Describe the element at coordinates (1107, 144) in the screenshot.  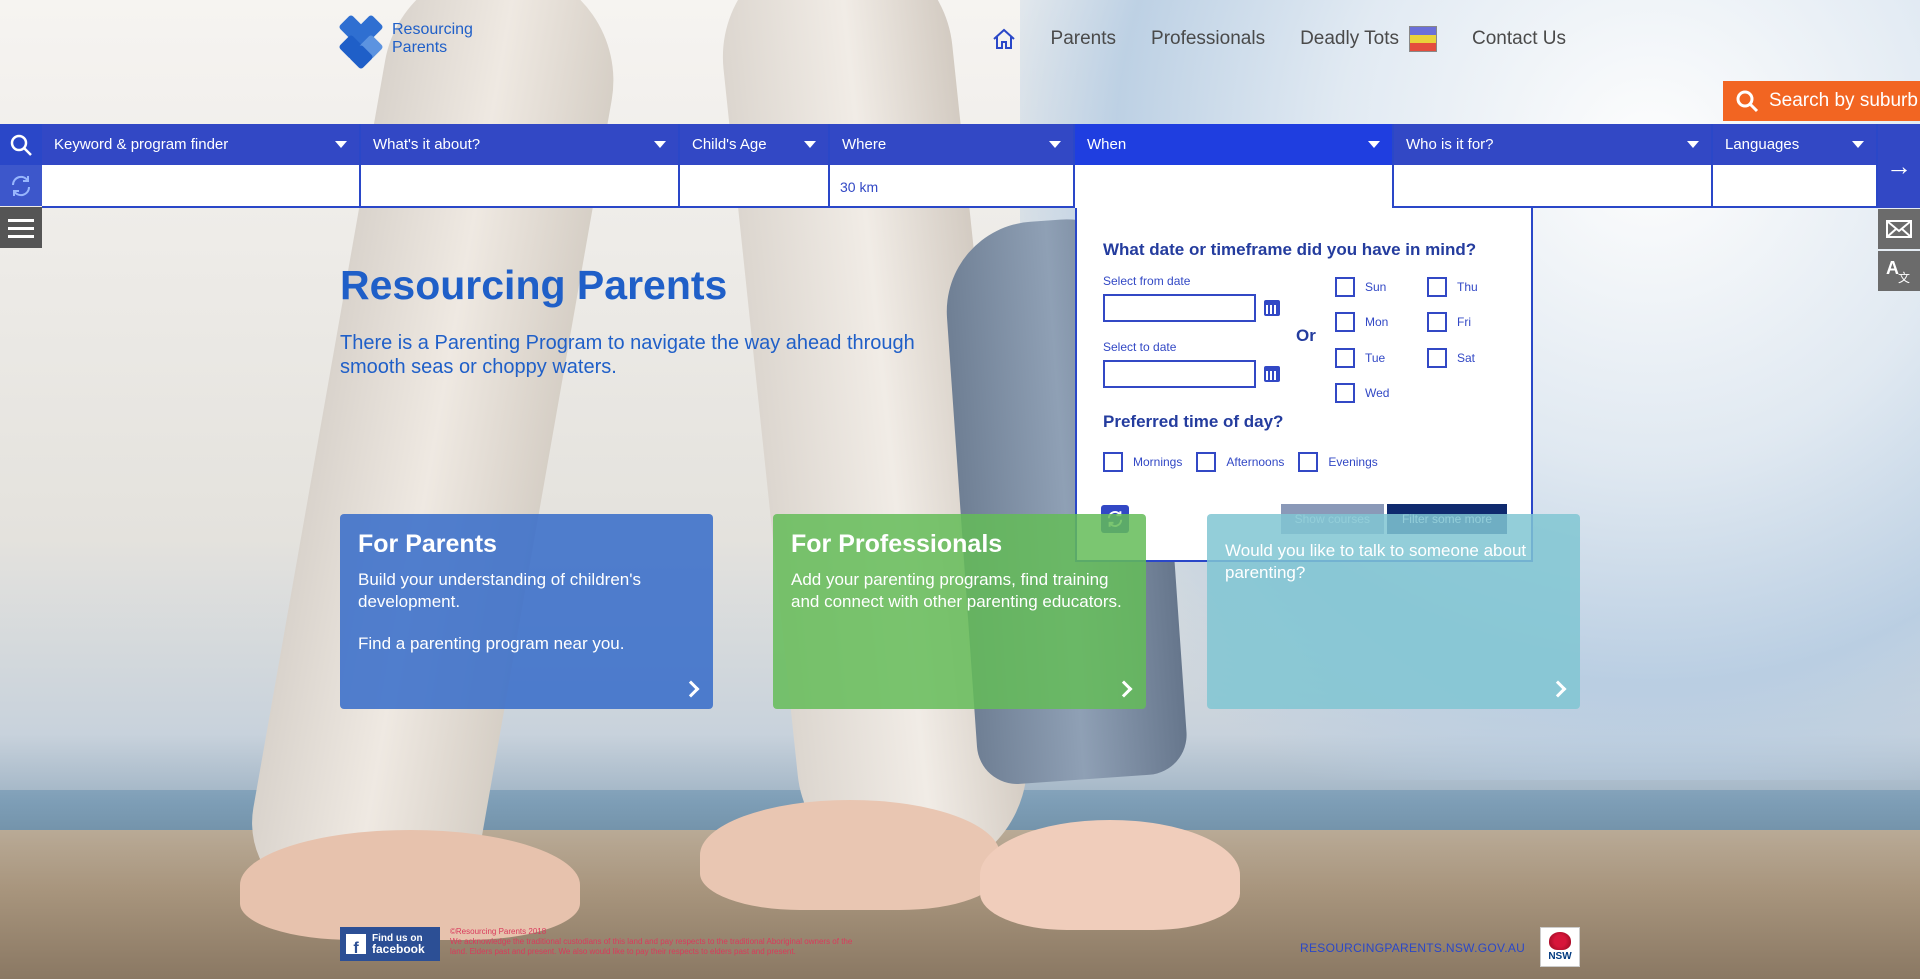
I see `filter-label: When` at that location.